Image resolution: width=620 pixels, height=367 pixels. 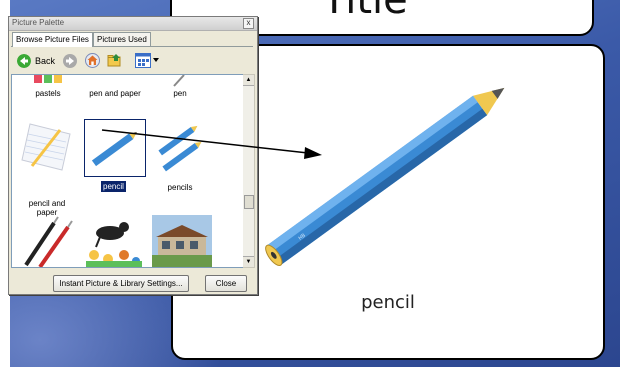 What do you see at coordinates (45, 61) in the screenshot?
I see `back-label: Back` at bounding box center [45, 61].